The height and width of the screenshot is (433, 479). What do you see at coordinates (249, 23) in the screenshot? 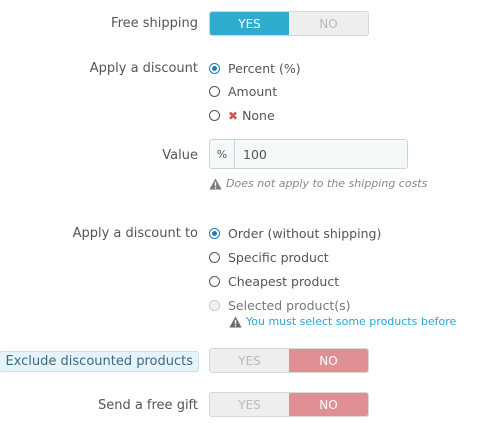
I see `free-shipping-yes: YES` at bounding box center [249, 23].